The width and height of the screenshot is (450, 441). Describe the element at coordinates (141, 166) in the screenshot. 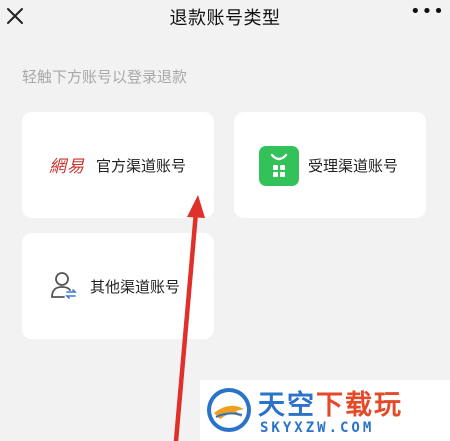

I see `account-card-label: 官方渠道账号` at that location.